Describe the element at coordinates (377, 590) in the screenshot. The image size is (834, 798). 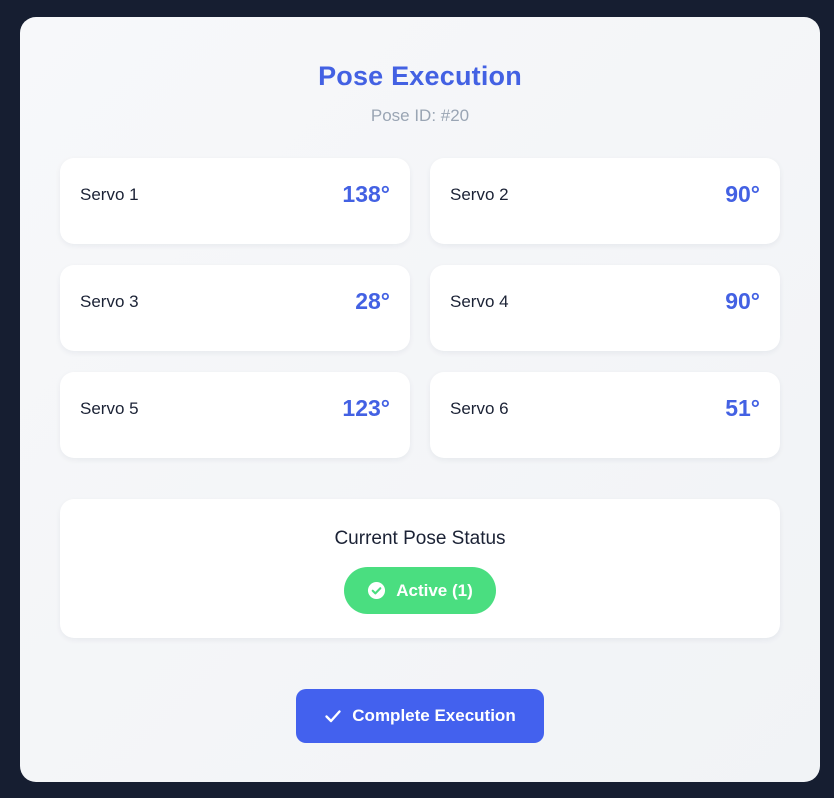
I see `check-circle-icon` at that location.